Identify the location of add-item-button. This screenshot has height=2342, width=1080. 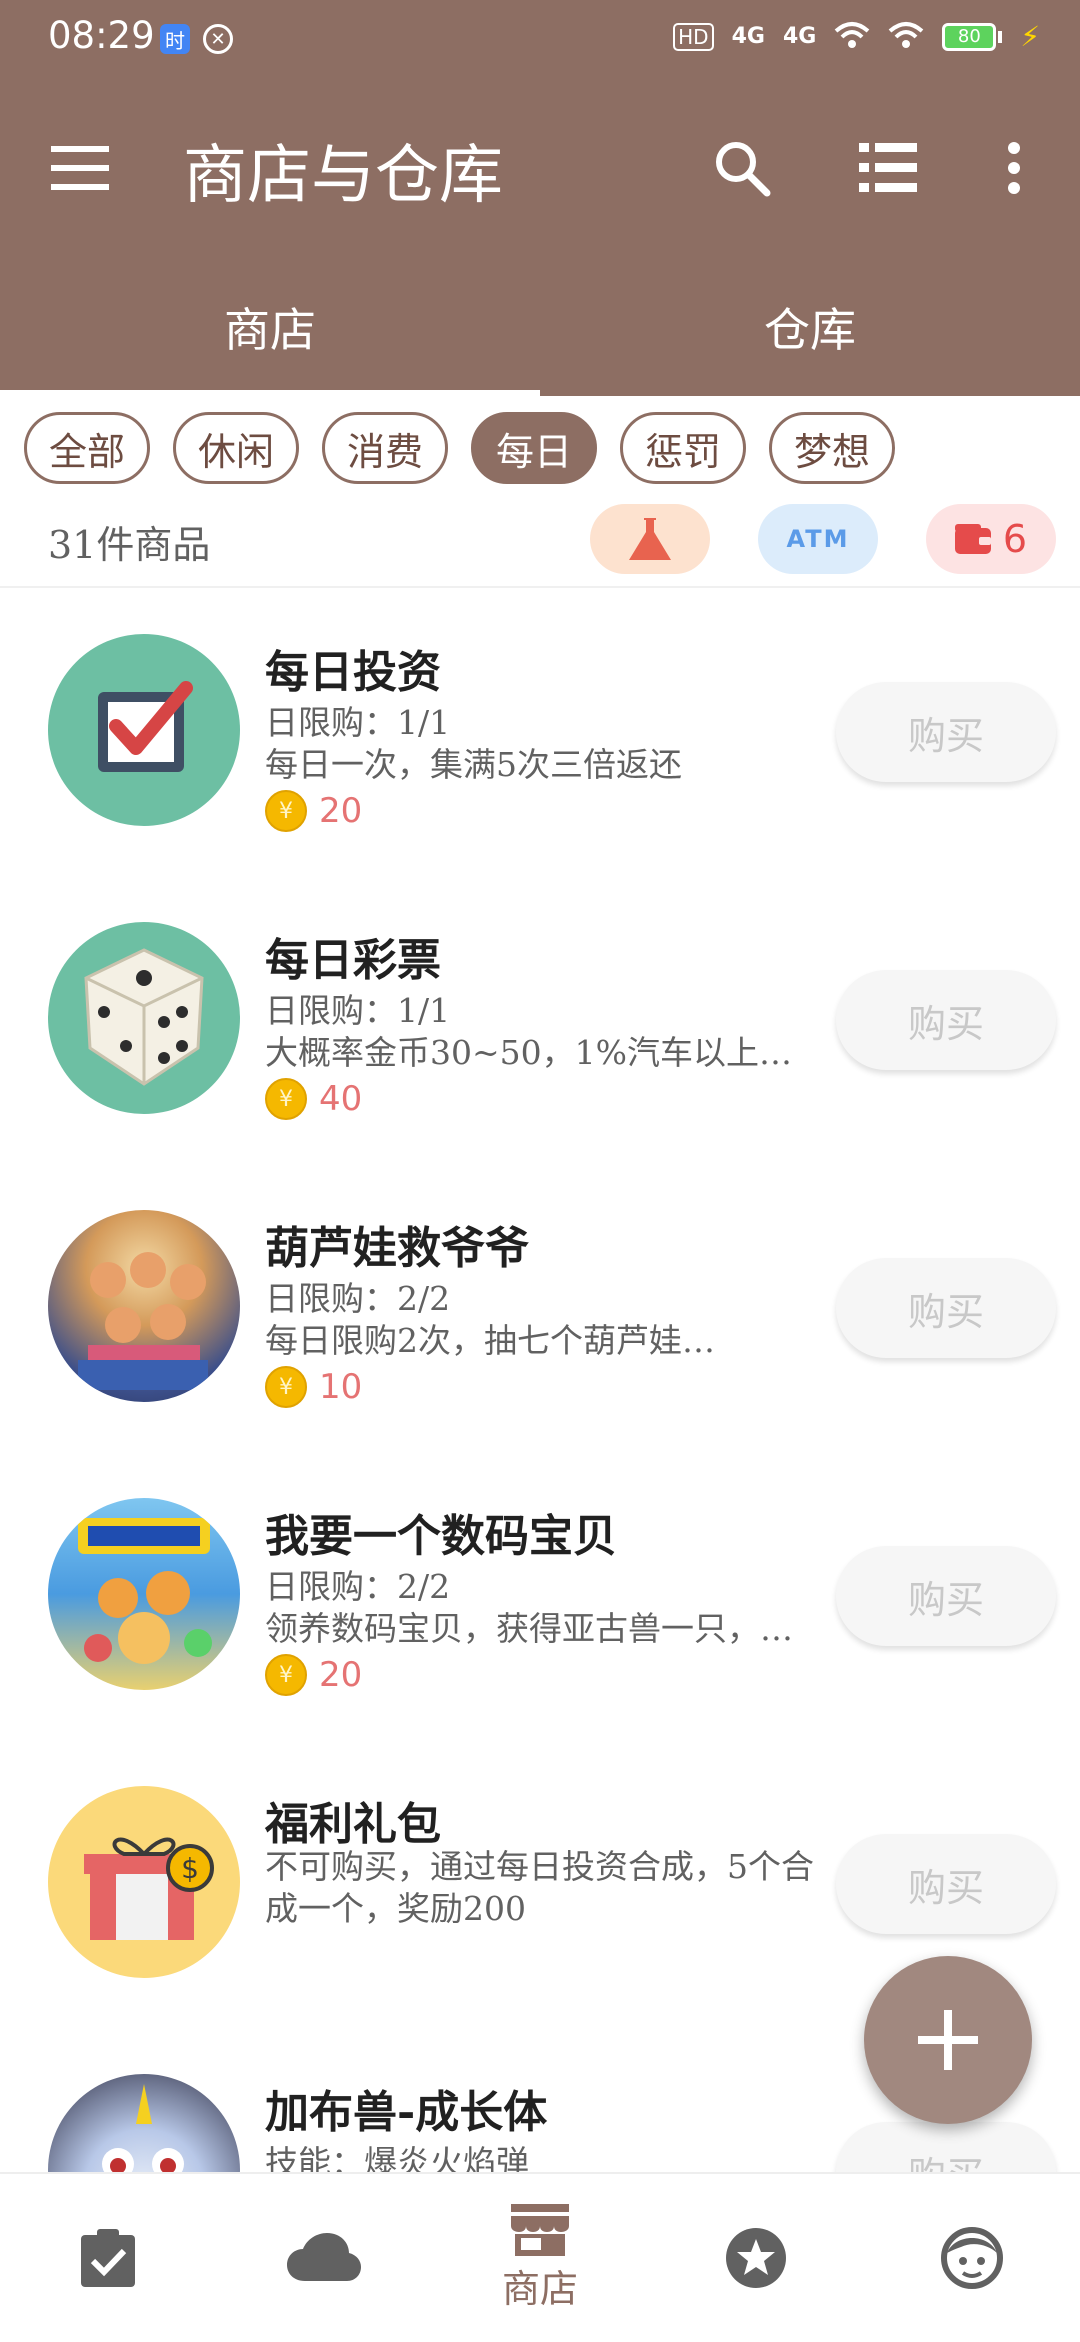
(948, 2040).